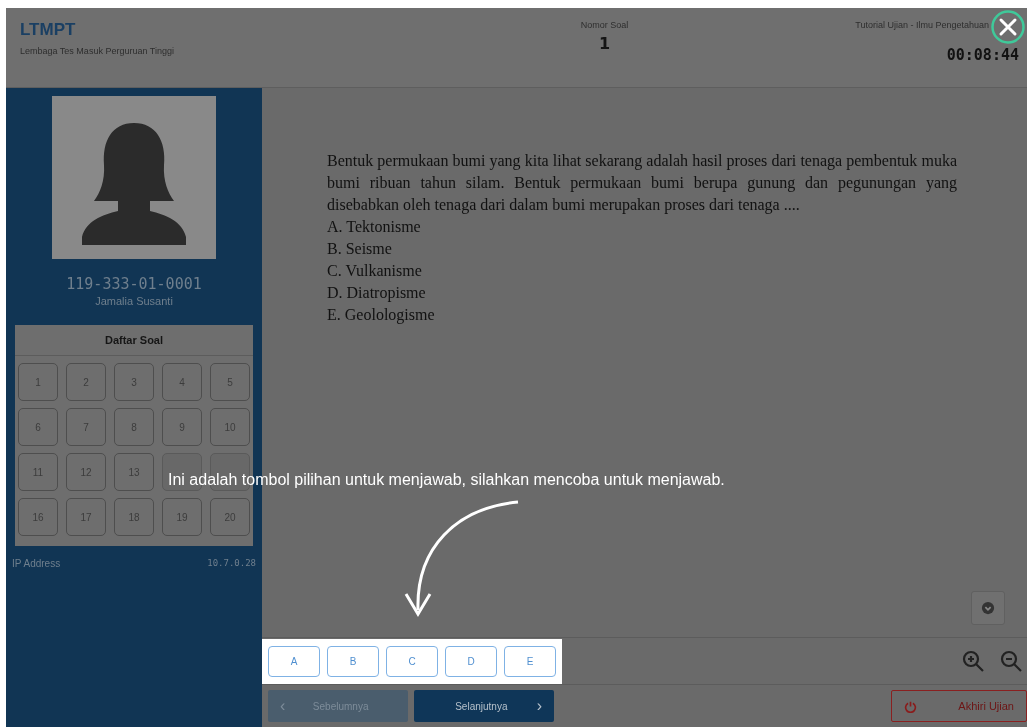 This screenshot has height=727, width=1027. Describe the element at coordinates (922, 25) in the screenshot. I see `exam-title: Tutorial Ujian - Ilmu Pengetahuan` at that location.